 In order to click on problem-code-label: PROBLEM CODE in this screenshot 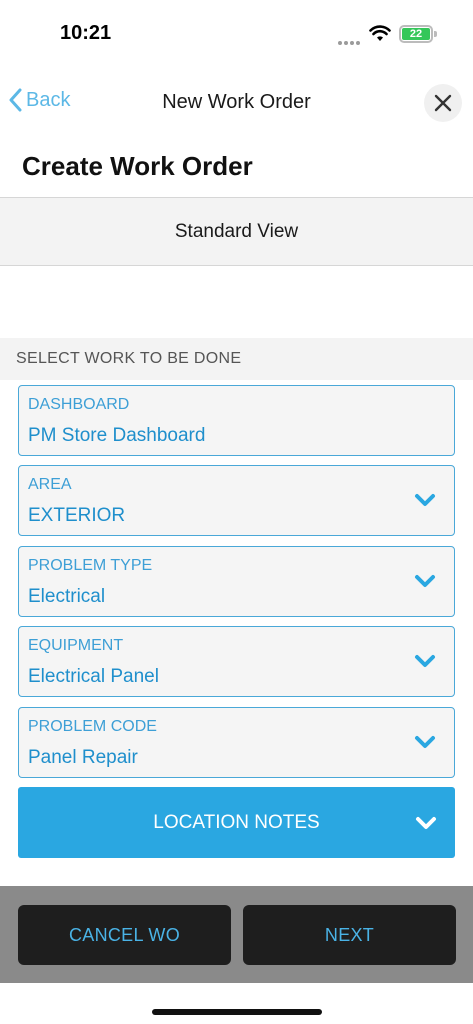, I will do `click(92, 726)`.